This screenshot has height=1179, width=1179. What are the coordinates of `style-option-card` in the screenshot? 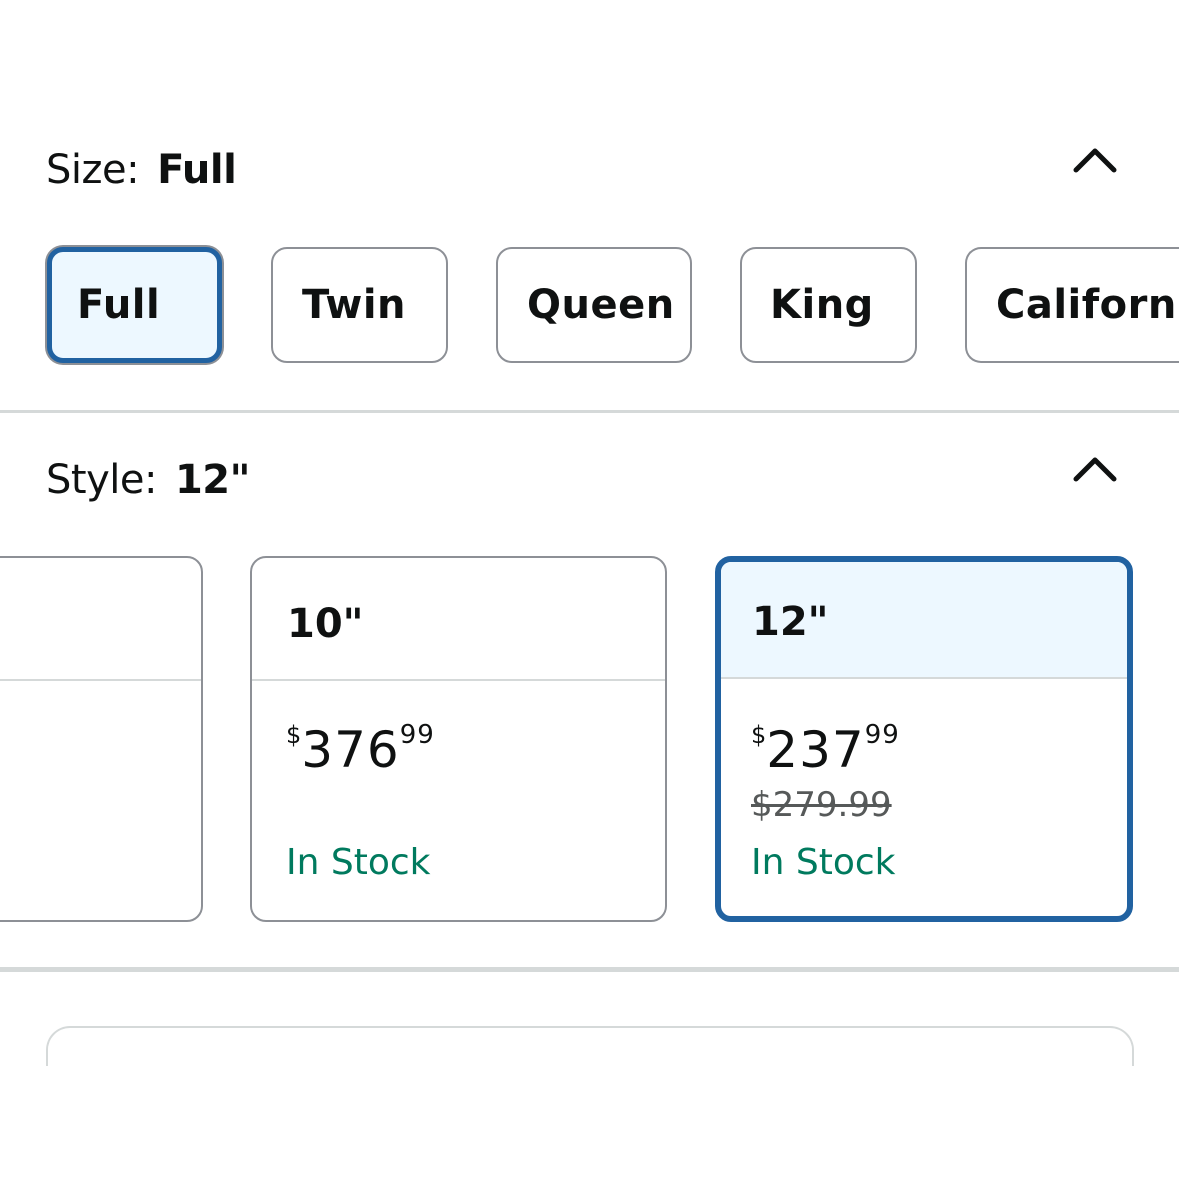 It's located at (101, 739).